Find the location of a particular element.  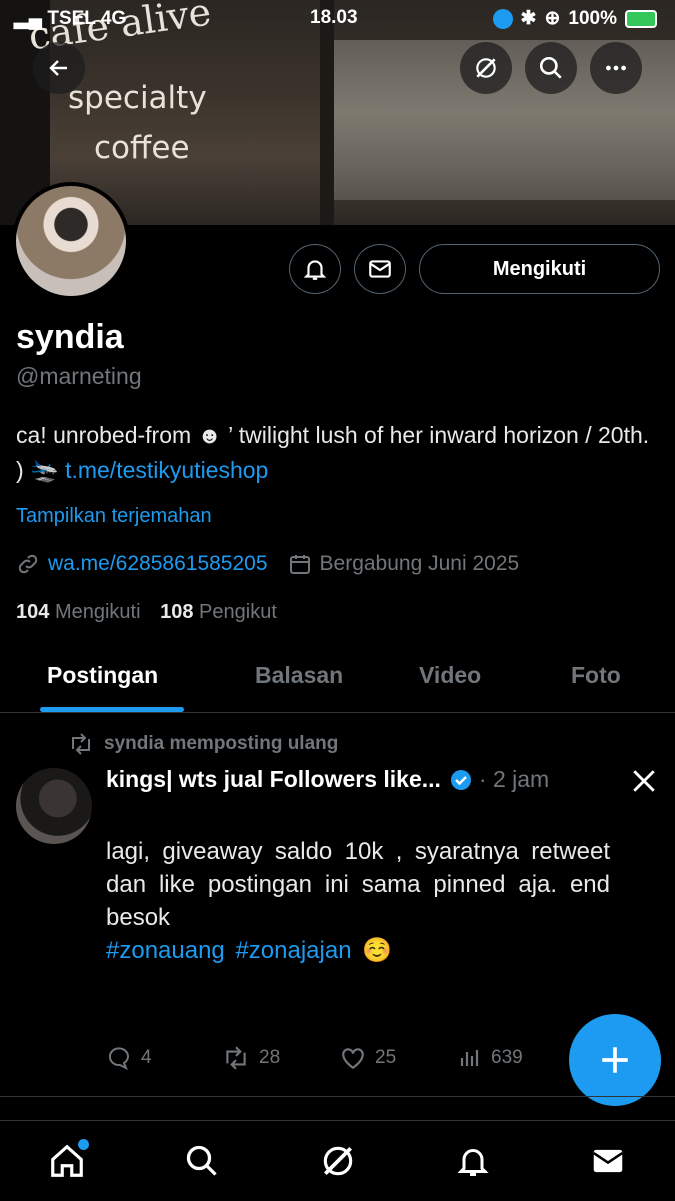

status-left: ▂▄ TSEL 4G is located at coordinates (70, 18).